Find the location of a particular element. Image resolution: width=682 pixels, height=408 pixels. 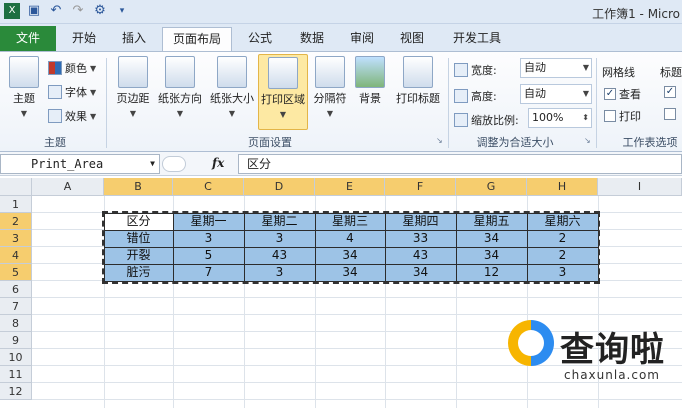

column-header-h: H is located at coordinates (562, 187).